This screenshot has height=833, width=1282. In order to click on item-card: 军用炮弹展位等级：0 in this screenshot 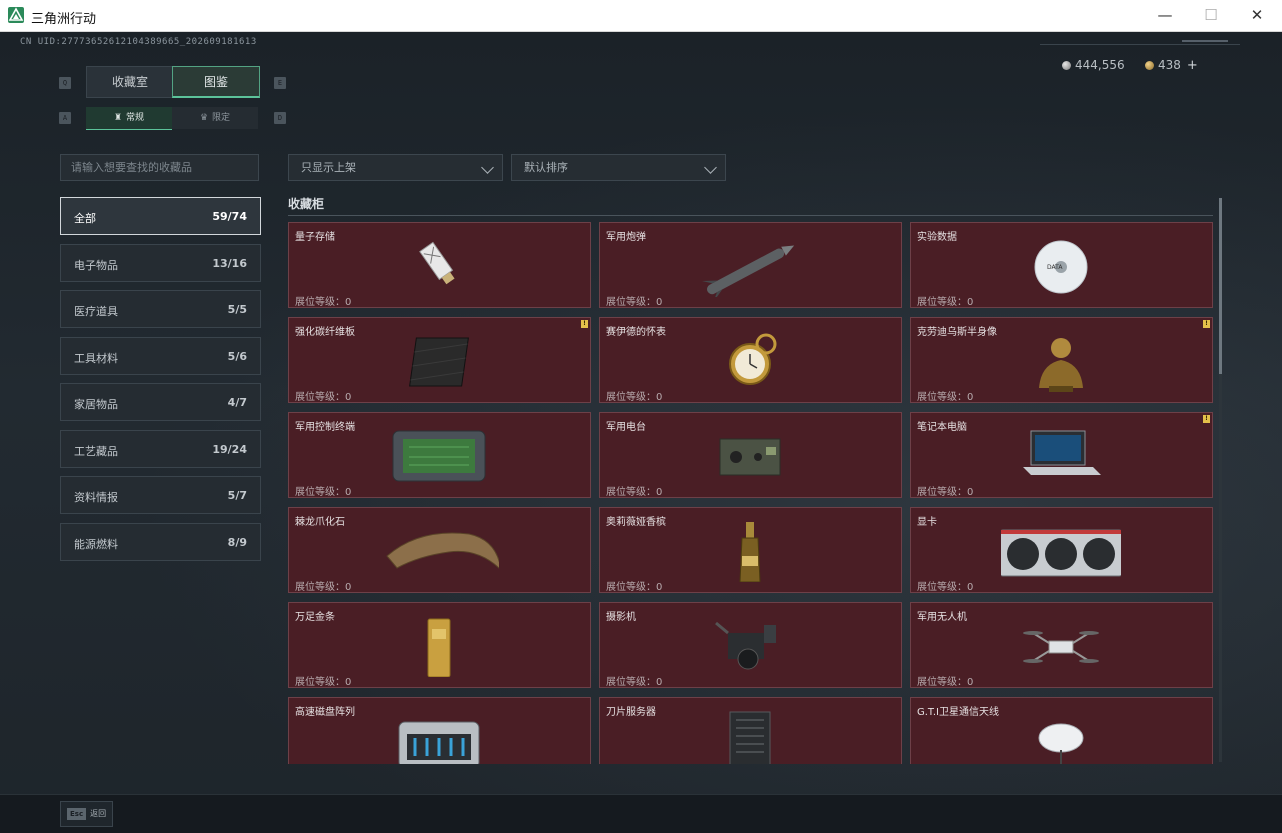, I will do `click(750, 265)`.